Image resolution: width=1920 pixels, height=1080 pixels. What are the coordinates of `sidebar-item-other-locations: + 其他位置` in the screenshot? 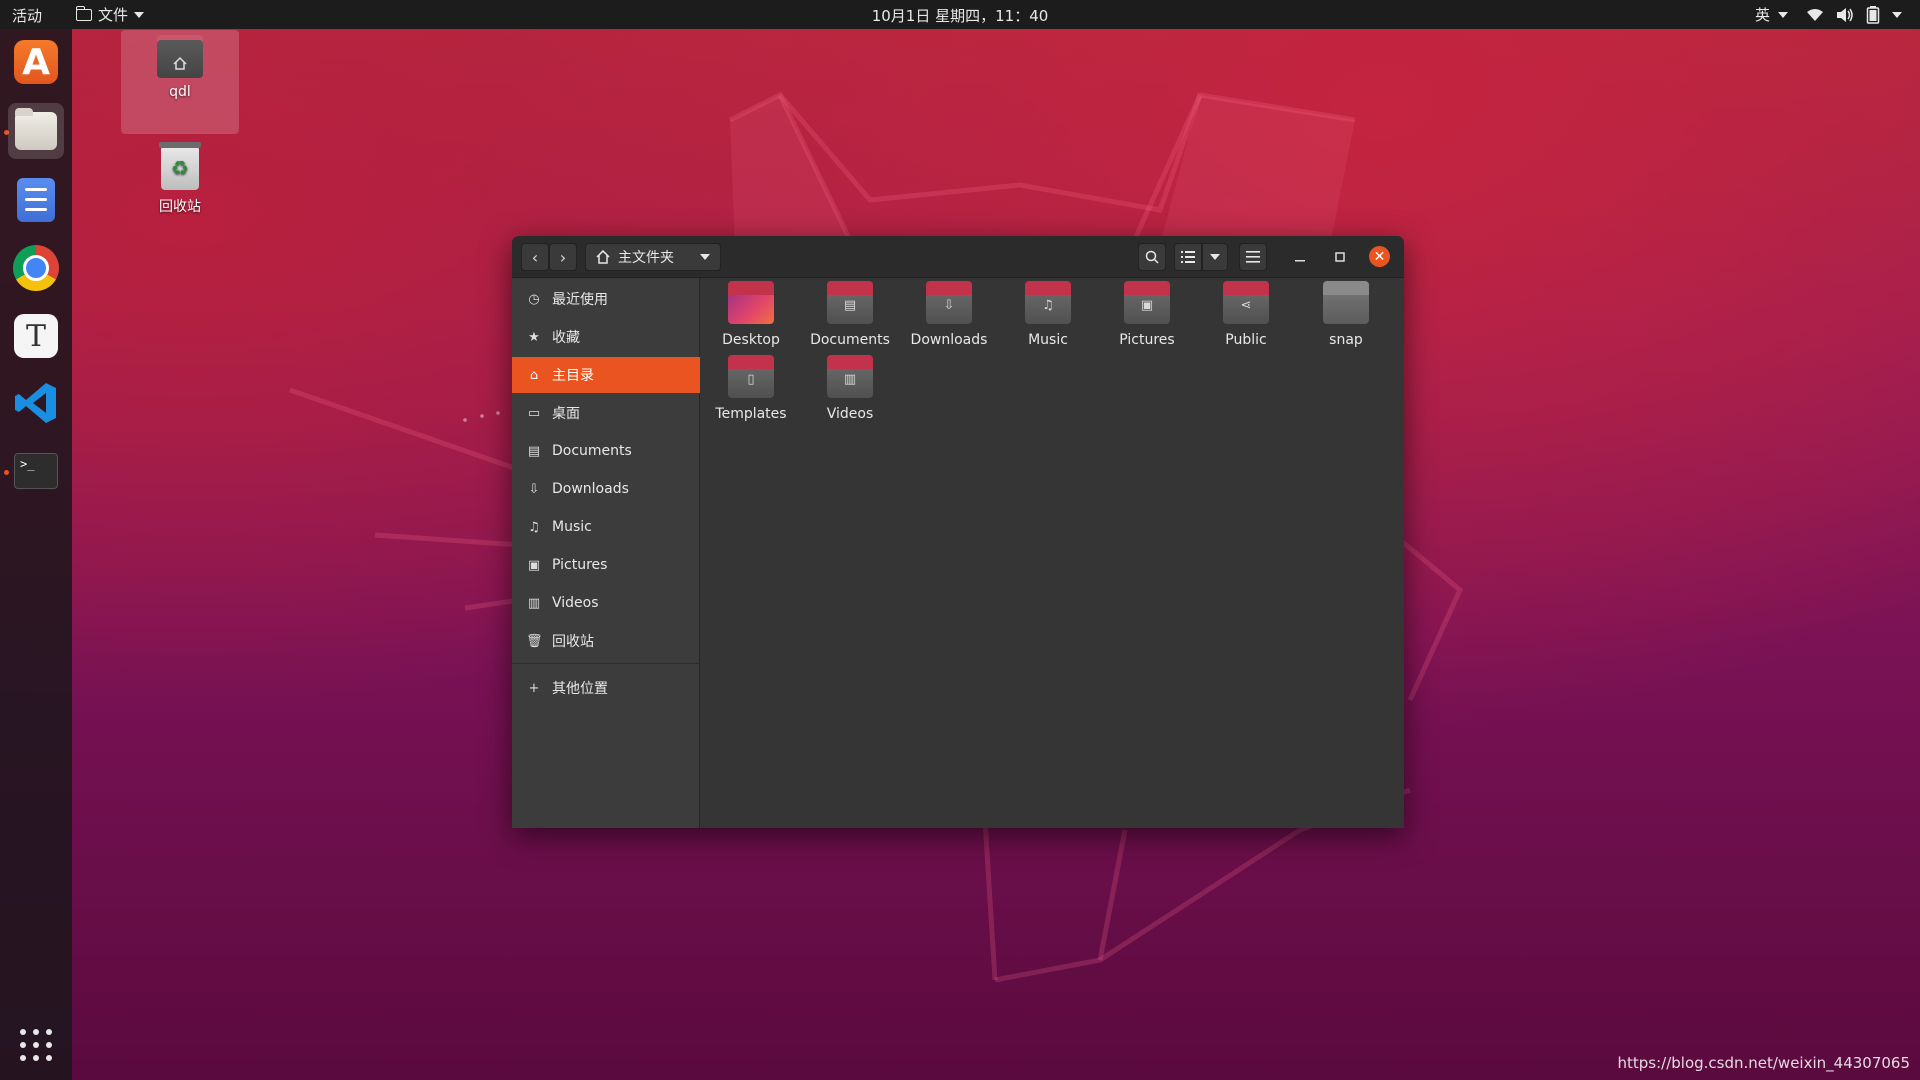 It's located at (606, 688).